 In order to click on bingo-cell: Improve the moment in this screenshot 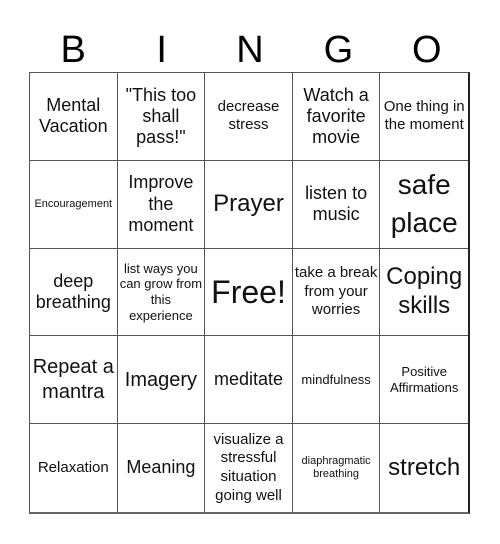, I will do `click(161, 204)`.